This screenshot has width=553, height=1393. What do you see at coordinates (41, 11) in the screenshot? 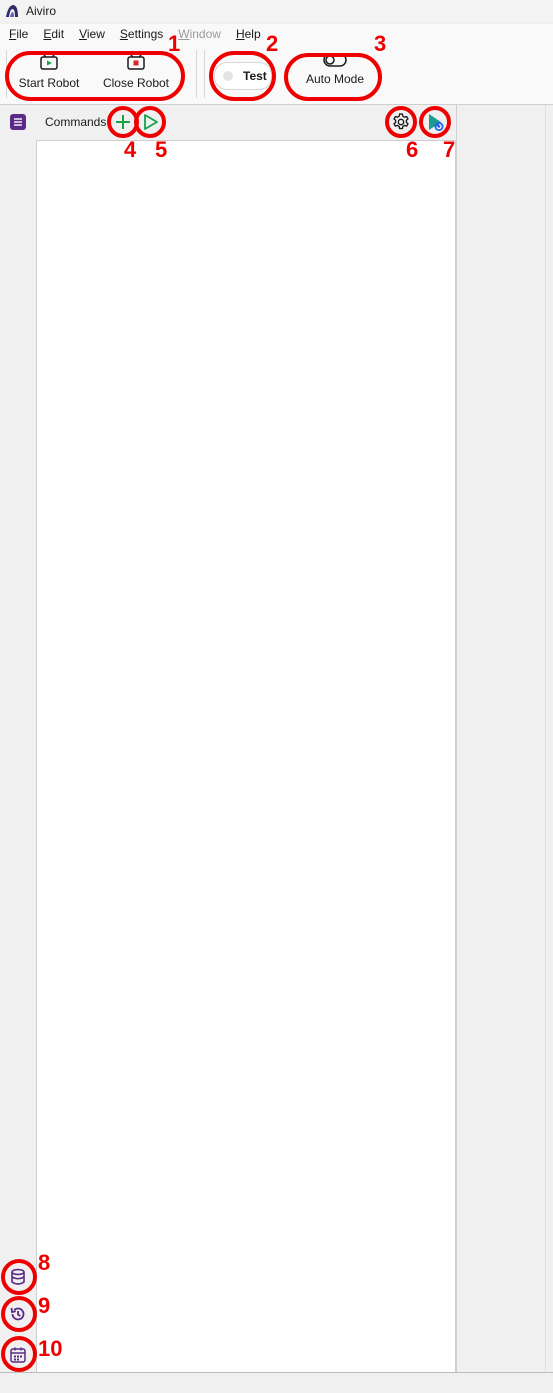
I see `window-title: Aiviro` at bounding box center [41, 11].